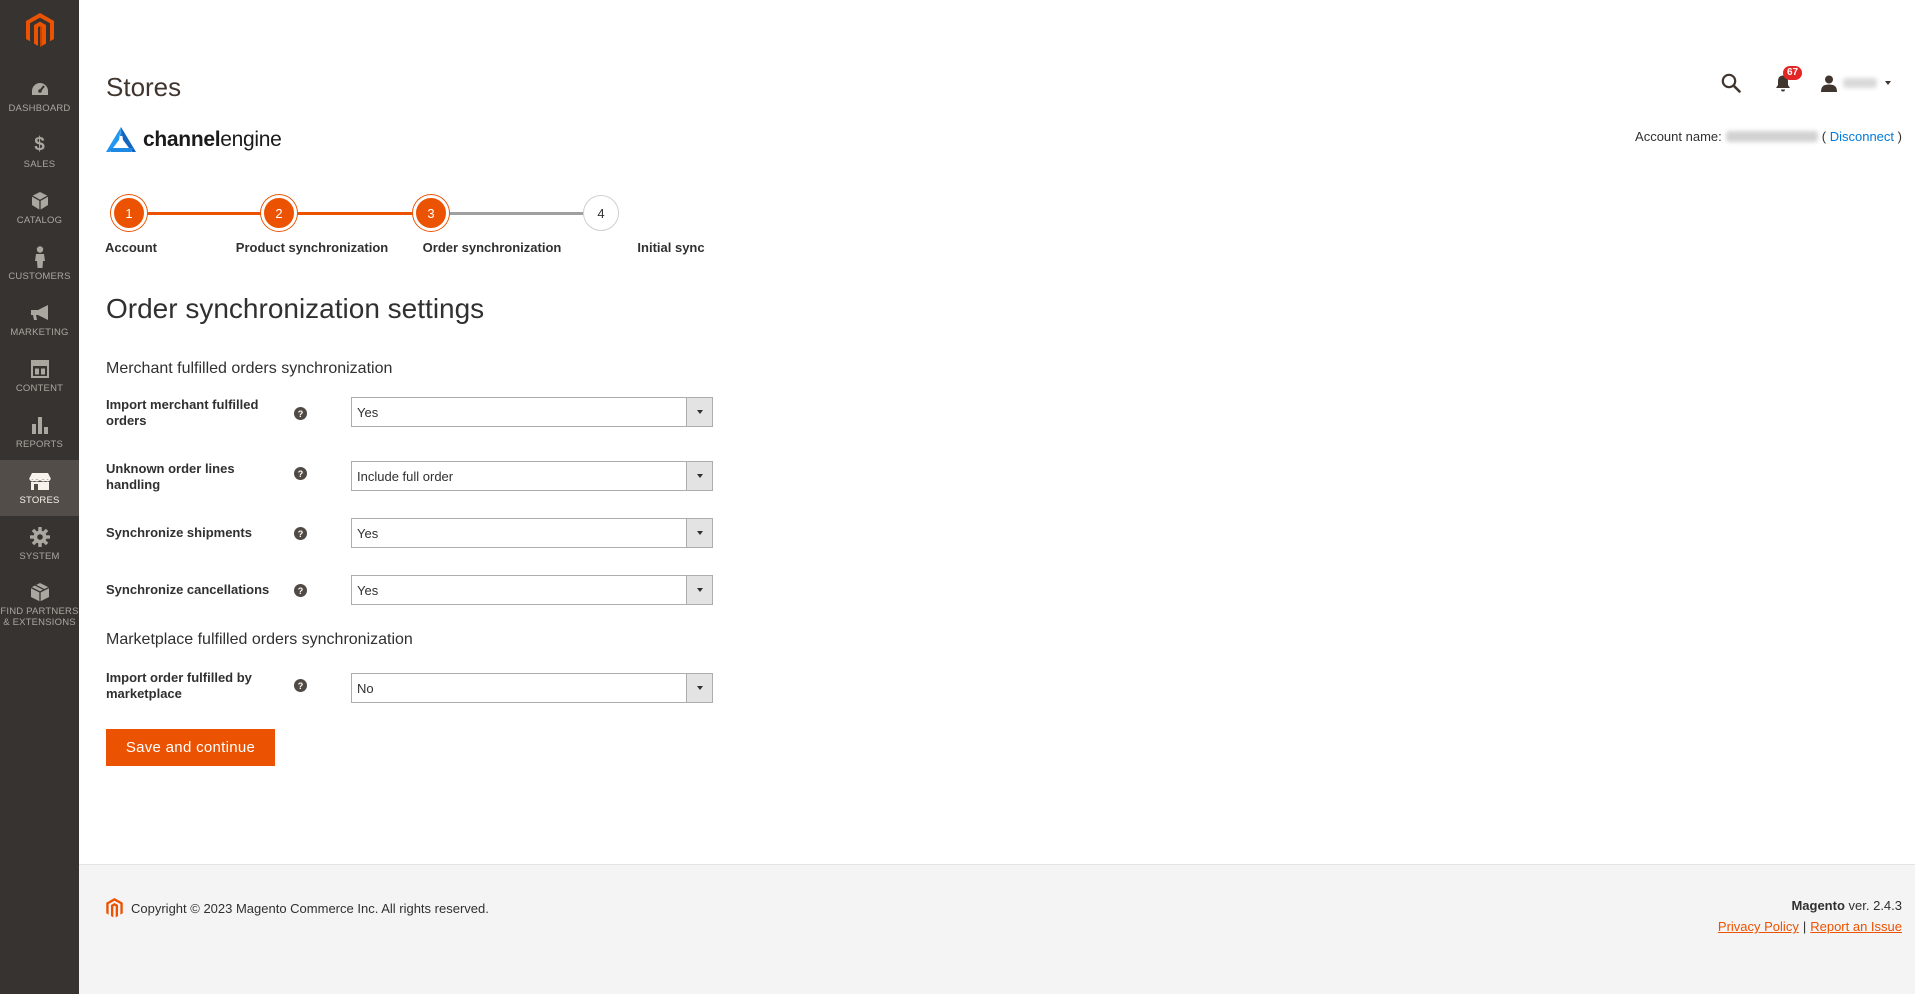 This screenshot has height=994, width=1915. I want to click on nav-catalog: CATALOG, so click(39, 208).